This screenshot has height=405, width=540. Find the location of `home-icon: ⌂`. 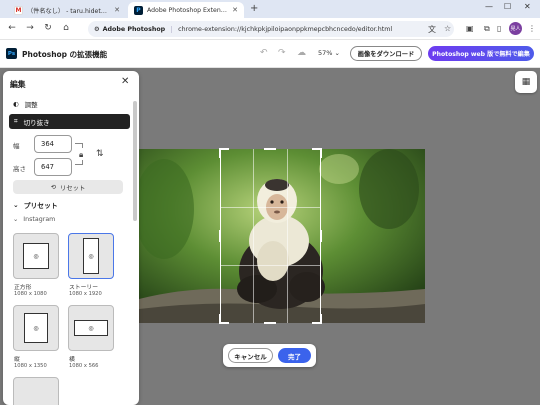

home-icon: ⌂ is located at coordinates (66, 28).